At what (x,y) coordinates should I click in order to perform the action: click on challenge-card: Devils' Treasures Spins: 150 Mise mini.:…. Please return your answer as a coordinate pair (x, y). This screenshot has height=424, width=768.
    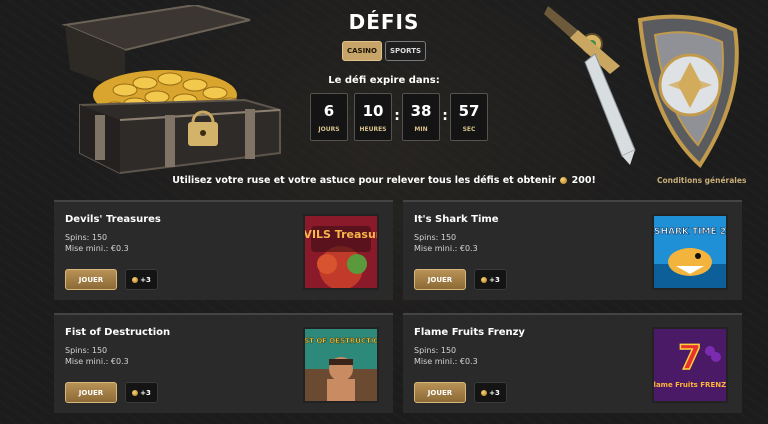
    Looking at the image, I should click on (223, 250).